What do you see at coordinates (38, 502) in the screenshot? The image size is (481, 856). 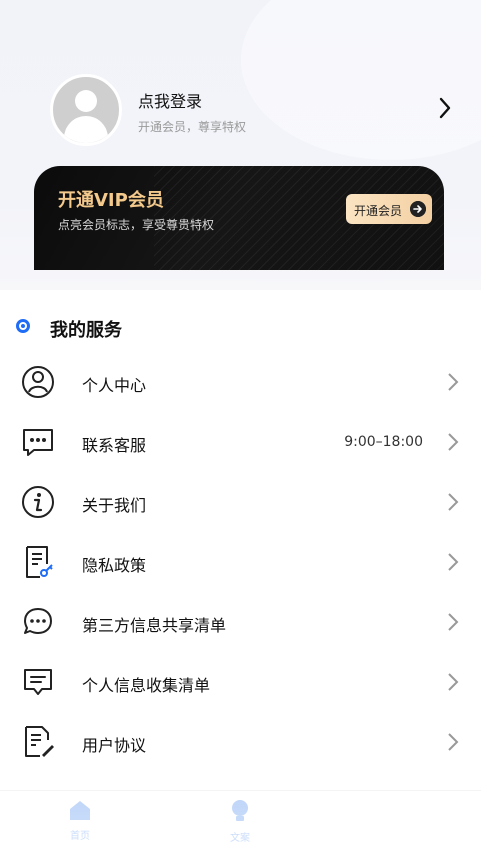 I see `info-icon` at bounding box center [38, 502].